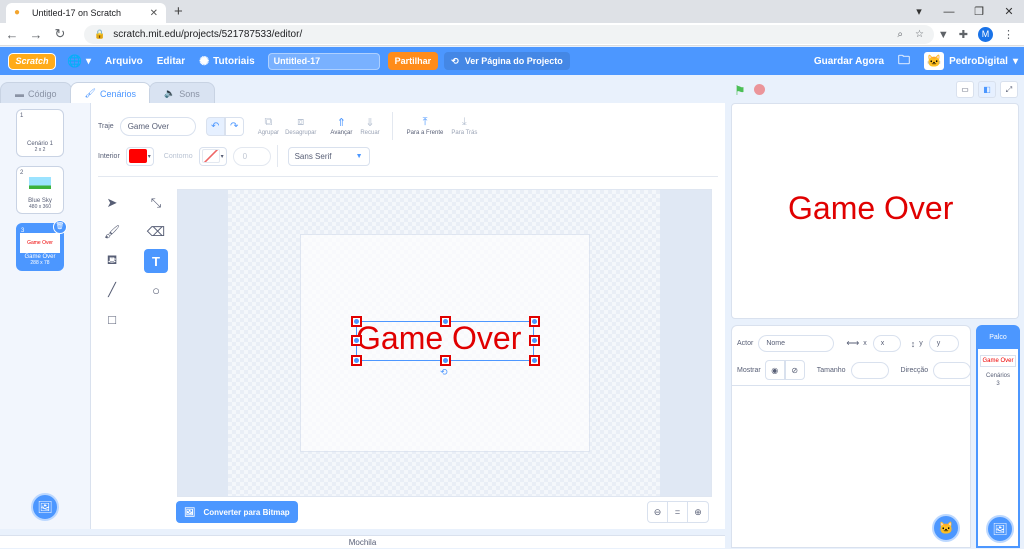 The image size is (1024, 549). I want to click on costume-item: 2 Blue Sky 480 x 360, so click(40, 190).